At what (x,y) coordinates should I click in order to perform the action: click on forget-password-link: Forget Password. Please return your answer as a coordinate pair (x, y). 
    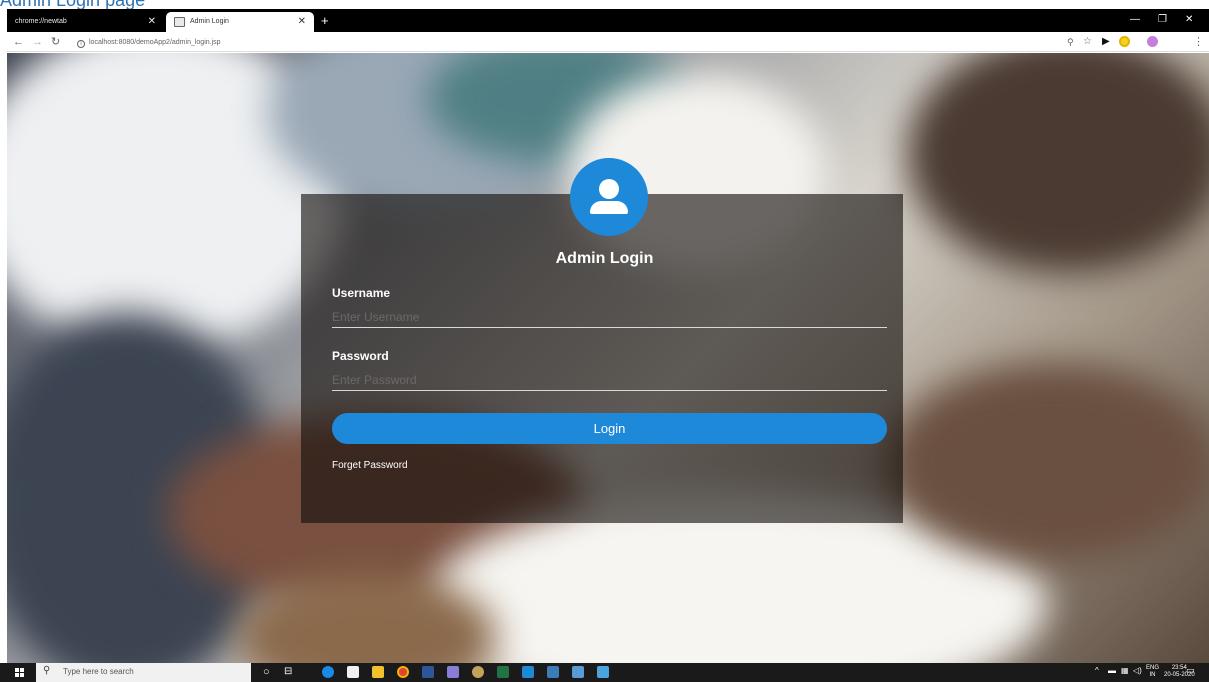
    Looking at the image, I should click on (370, 465).